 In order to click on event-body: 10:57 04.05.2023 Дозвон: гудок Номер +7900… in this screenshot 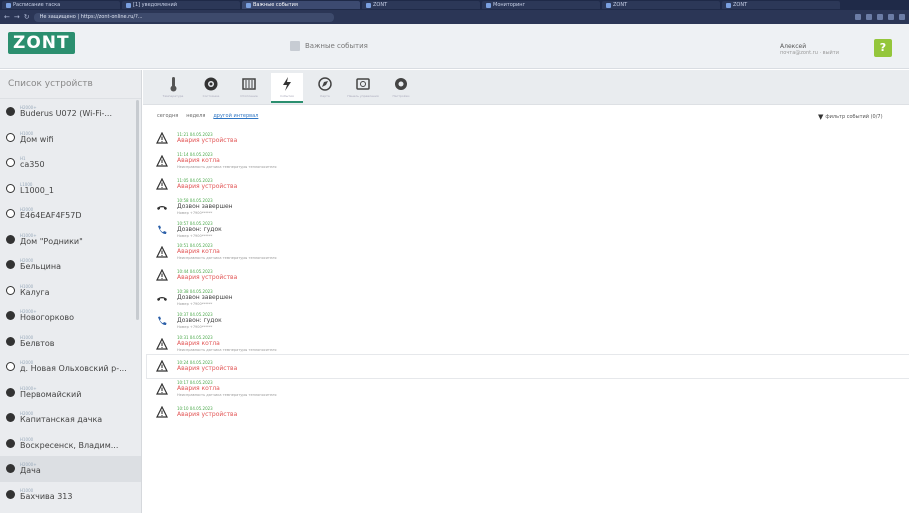, I will do `click(199, 230)`.